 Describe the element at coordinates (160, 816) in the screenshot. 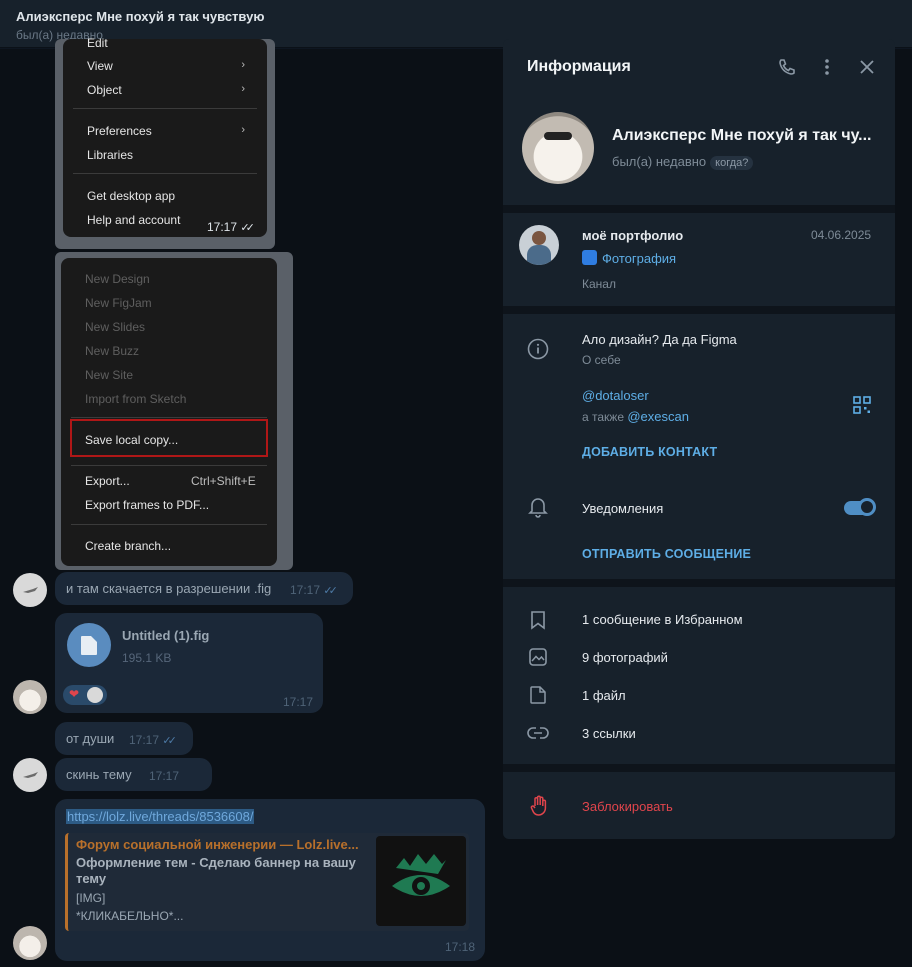

I see `message-link: https://lolz.live/threads/8536608/` at that location.